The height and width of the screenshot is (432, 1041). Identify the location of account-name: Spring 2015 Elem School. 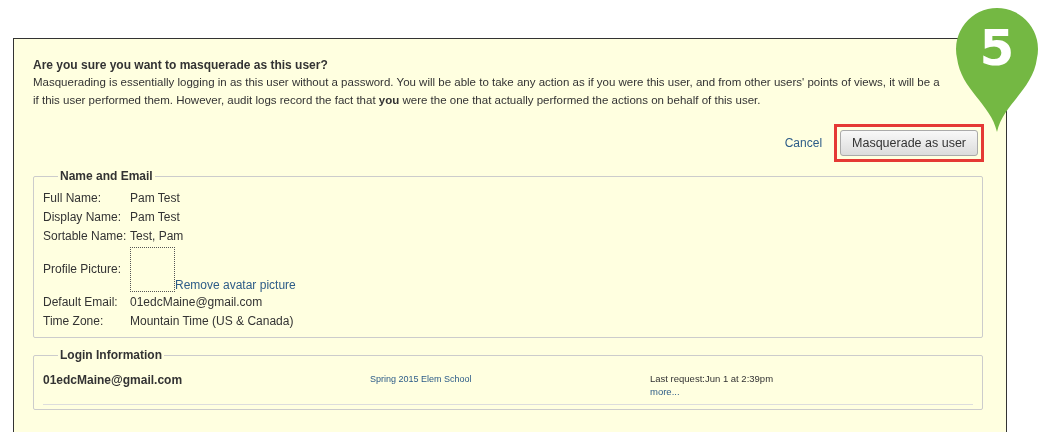
(421, 379).